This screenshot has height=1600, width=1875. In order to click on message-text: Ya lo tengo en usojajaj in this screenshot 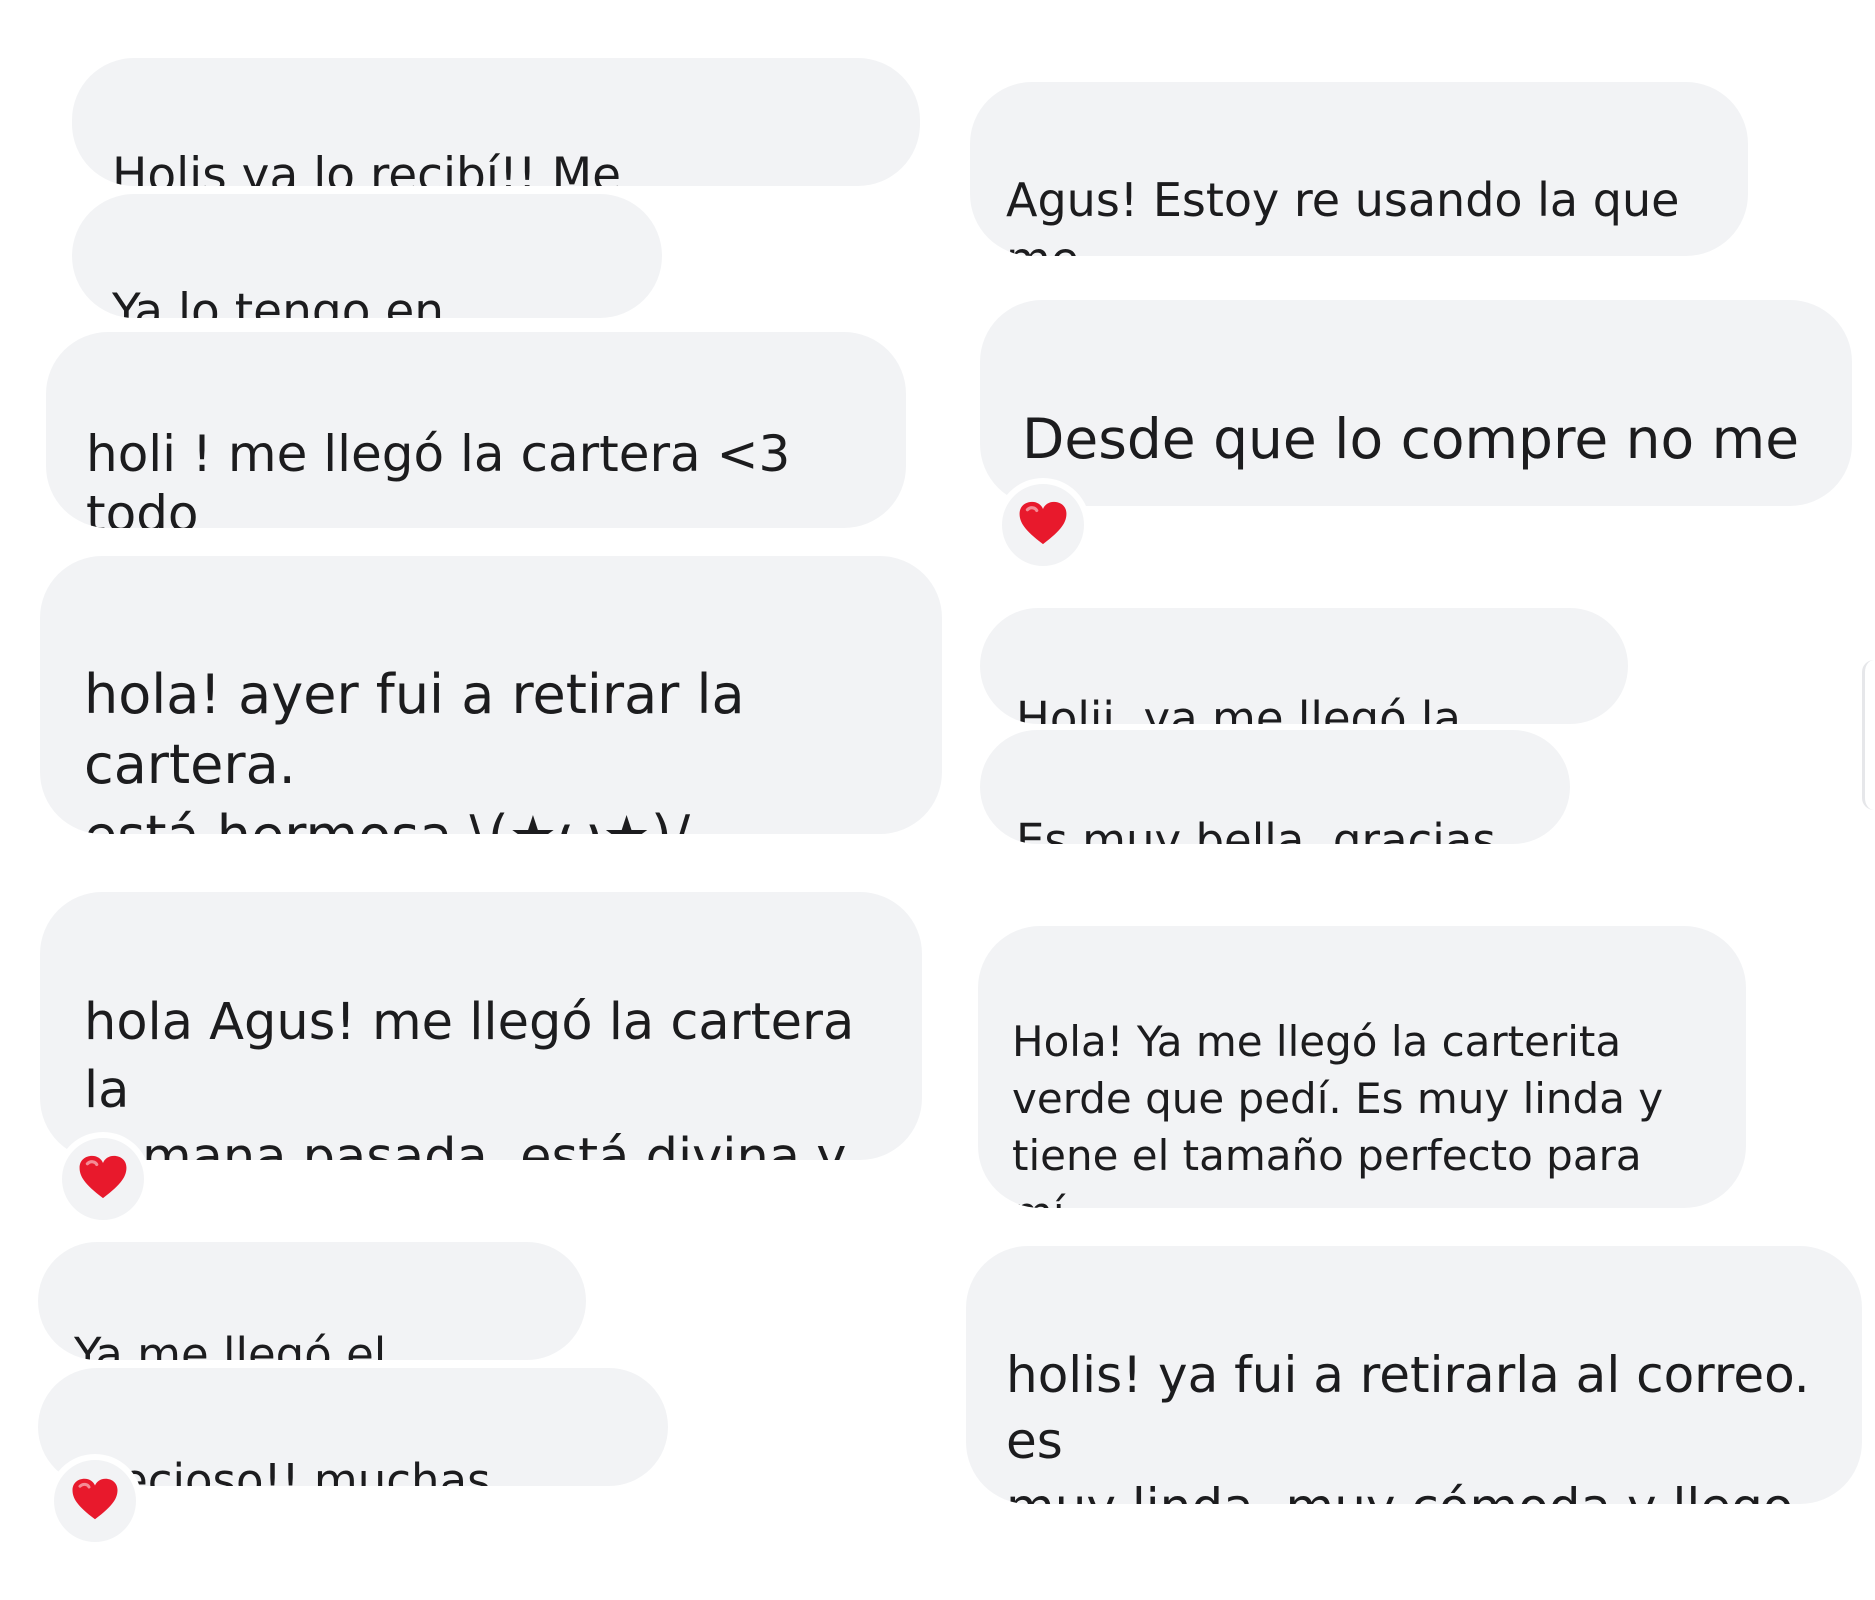, I will do `click(278, 301)`.